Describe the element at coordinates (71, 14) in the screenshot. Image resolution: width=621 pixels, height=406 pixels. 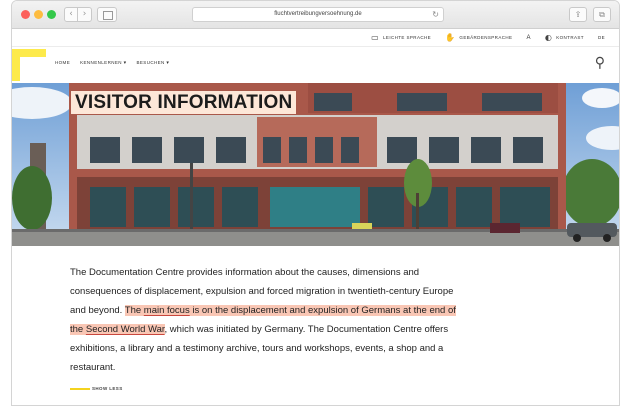
I see `chevron-left-icon: ‹` at that location.